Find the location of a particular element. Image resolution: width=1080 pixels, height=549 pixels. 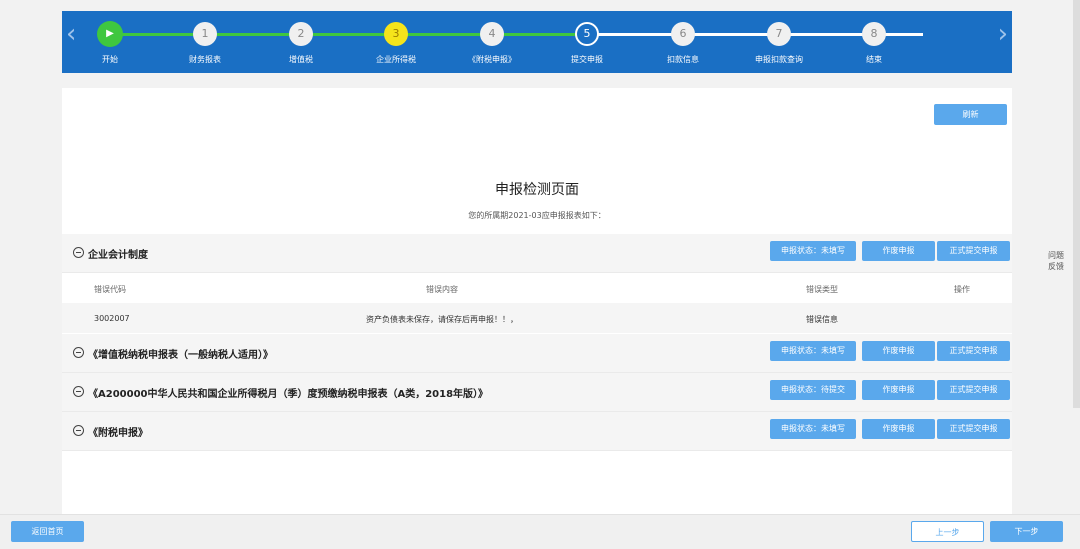

error-code: 3002007 is located at coordinates (112, 318).